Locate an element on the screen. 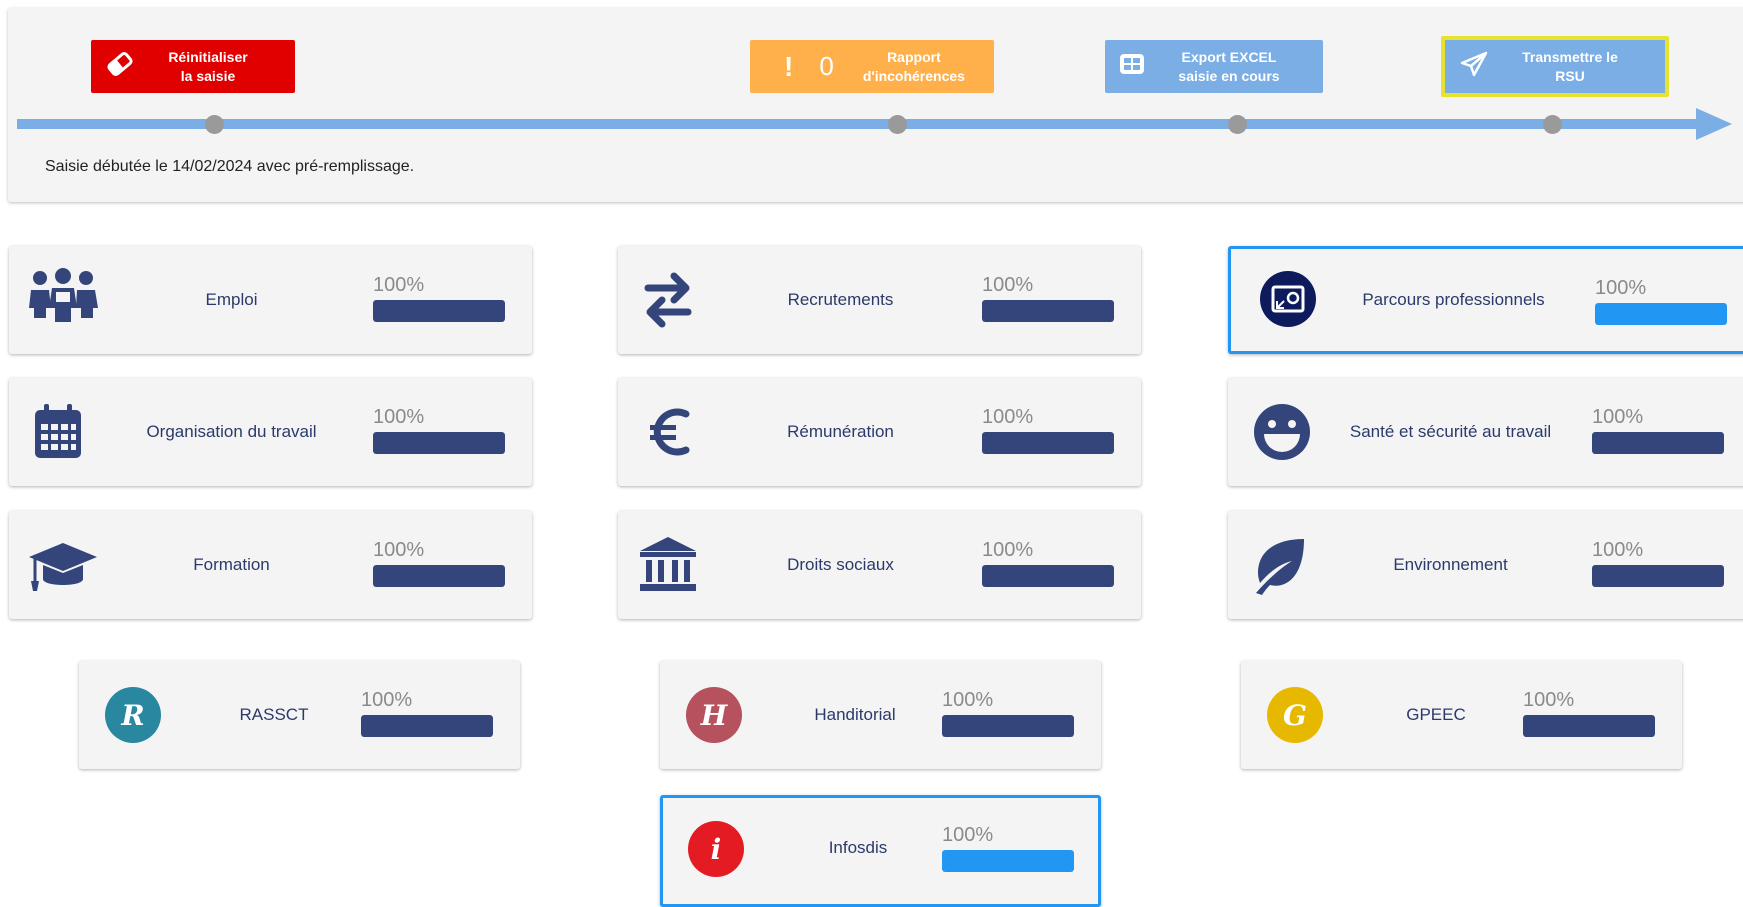 This screenshot has height=907, width=1743. section-card-droits-sociaux: Droits sociaux 100% is located at coordinates (879, 565).